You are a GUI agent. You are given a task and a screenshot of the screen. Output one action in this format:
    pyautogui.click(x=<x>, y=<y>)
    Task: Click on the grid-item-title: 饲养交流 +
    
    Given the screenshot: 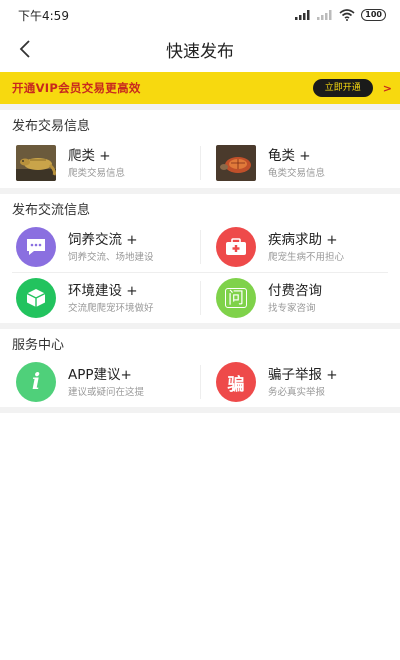 What is the action you would take?
    pyautogui.click(x=103, y=239)
    